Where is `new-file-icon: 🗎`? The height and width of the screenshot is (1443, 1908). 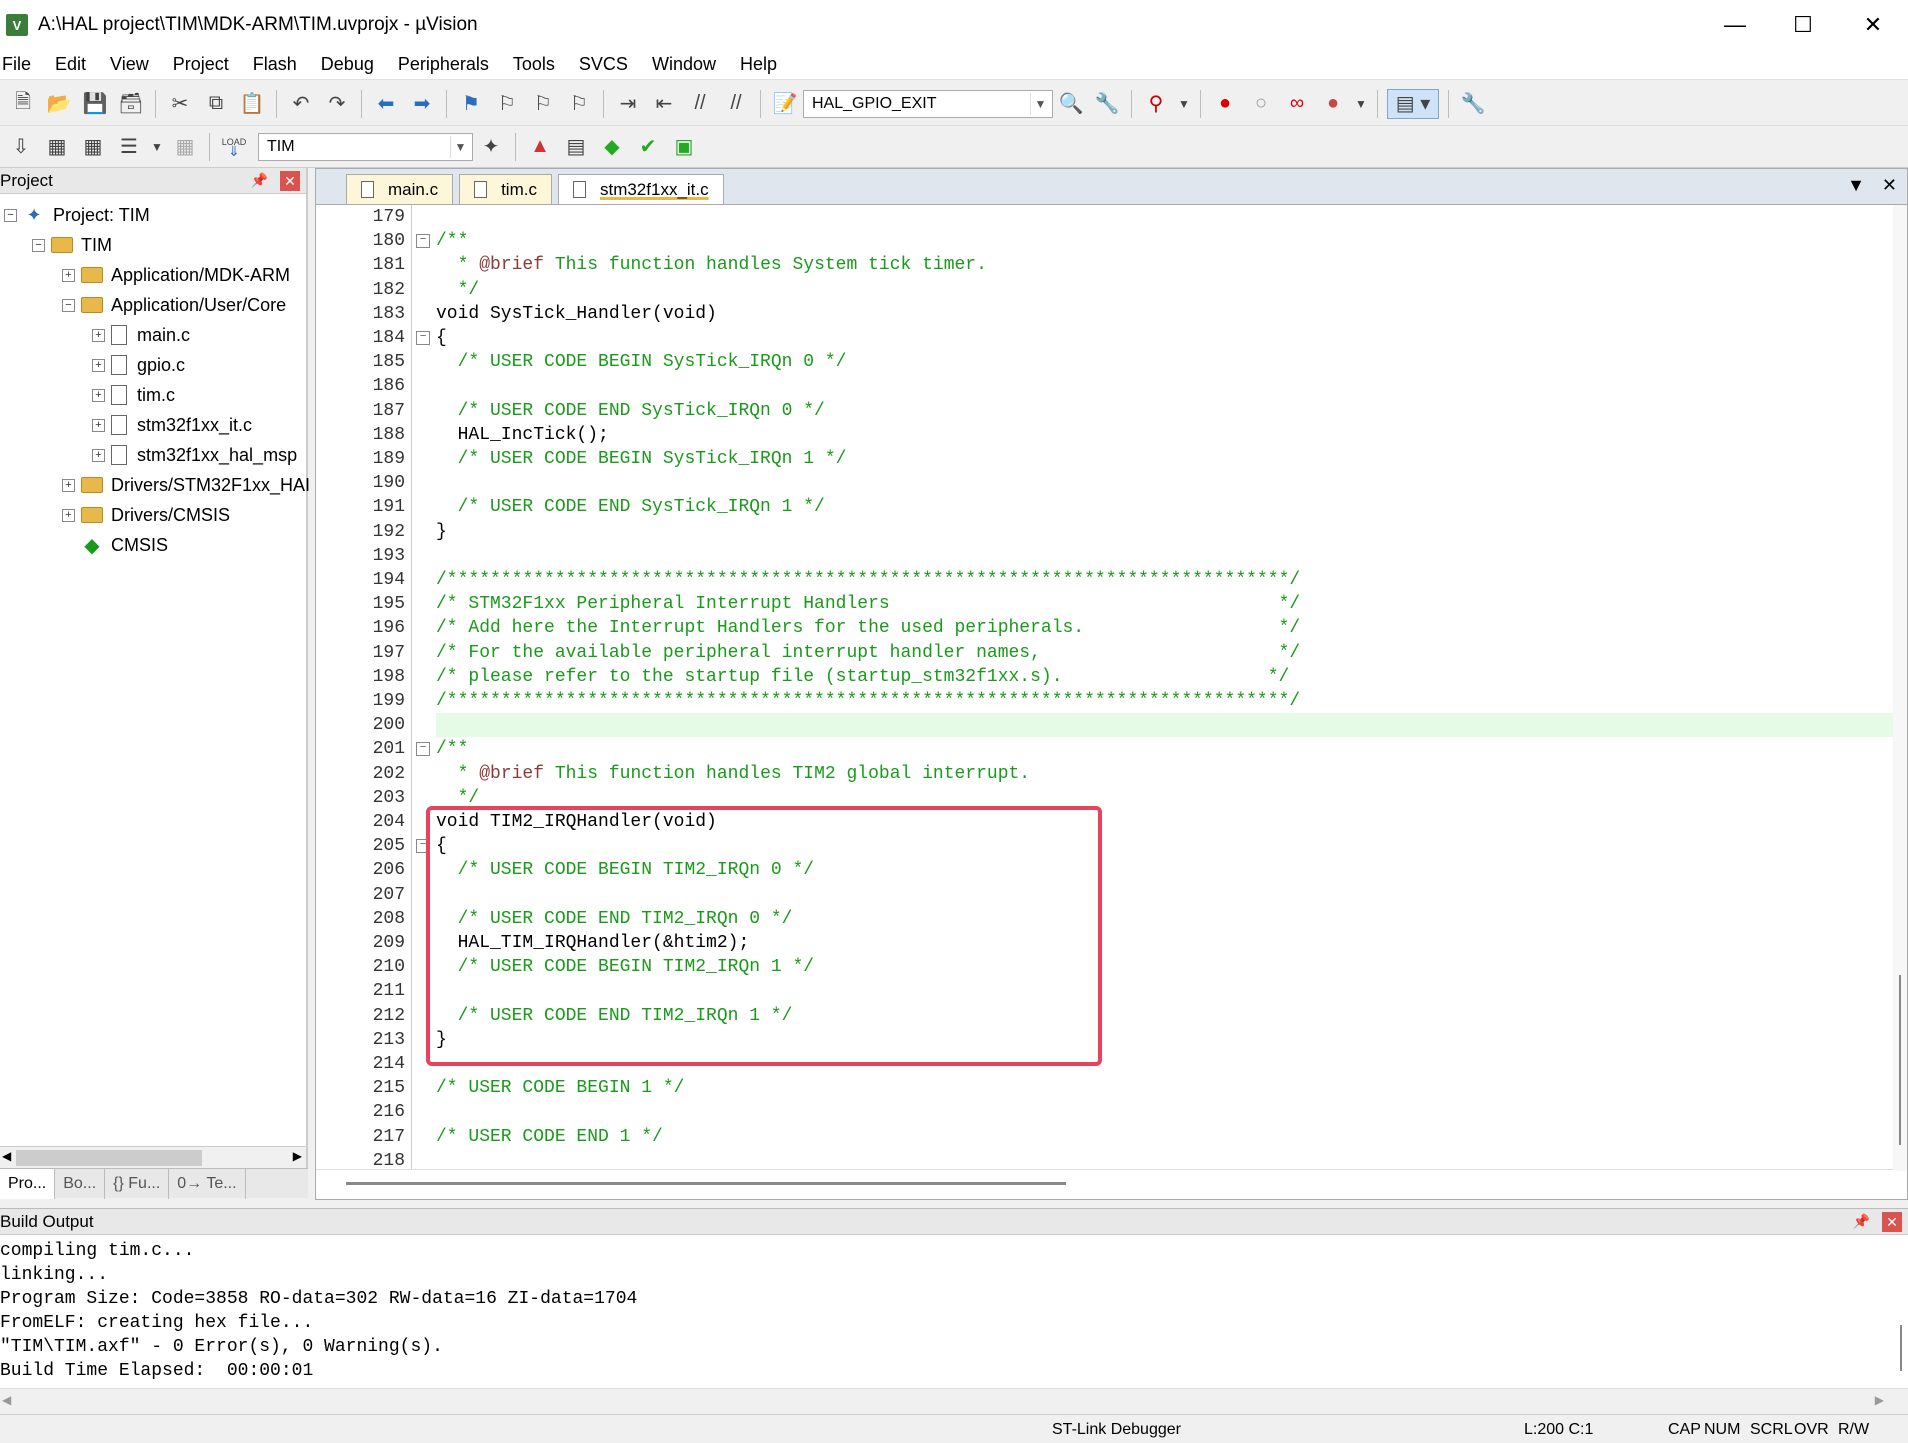
new-file-icon: 🗎 is located at coordinates (23, 104).